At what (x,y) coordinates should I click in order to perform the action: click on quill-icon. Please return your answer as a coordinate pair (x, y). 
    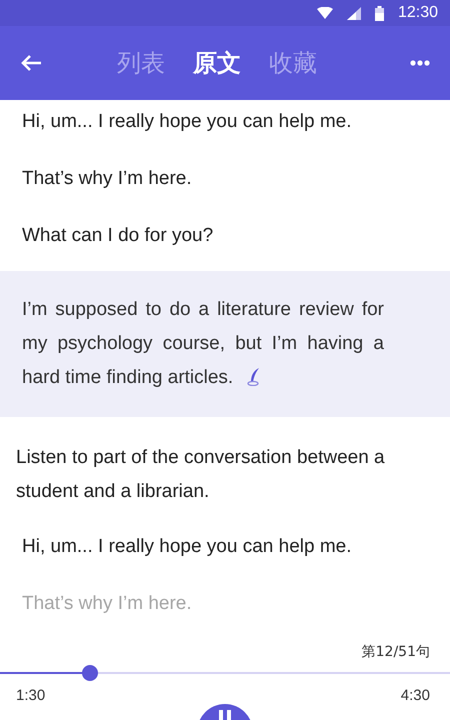
    Looking at the image, I should click on (254, 377).